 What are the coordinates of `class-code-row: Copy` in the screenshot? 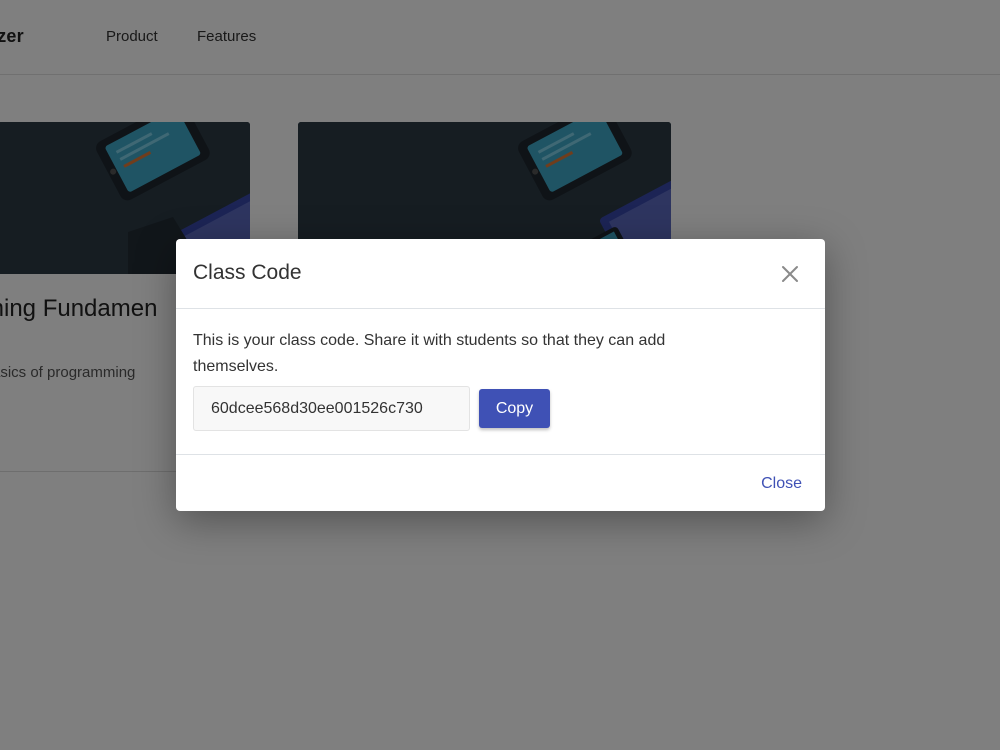 It's located at (371, 408).